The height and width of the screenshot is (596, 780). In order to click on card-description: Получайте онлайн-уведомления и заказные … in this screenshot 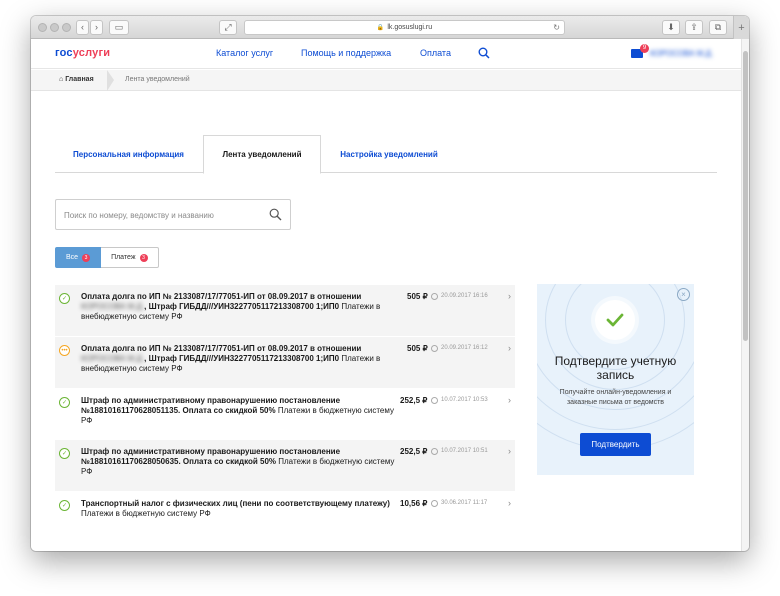, I will do `click(615, 397)`.